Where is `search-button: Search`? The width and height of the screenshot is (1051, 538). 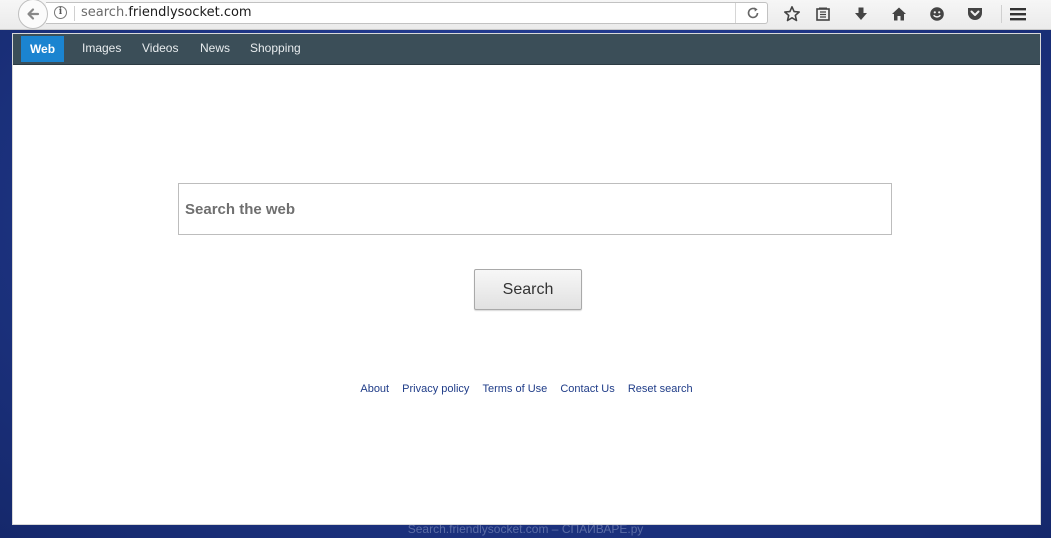
search-button: Search is located at coordinates (528, 289).